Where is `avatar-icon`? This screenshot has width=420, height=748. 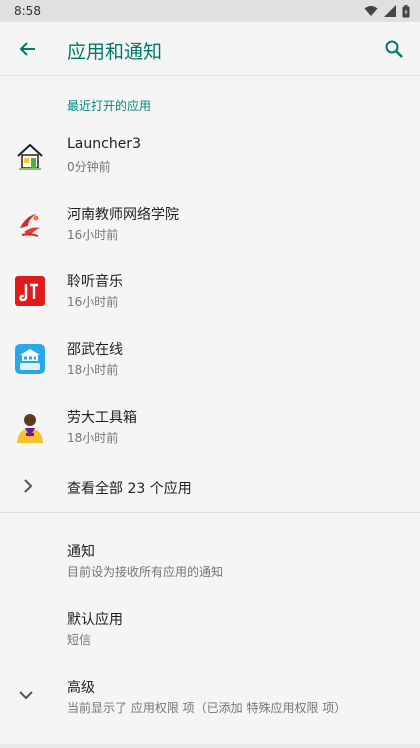 avatar-icon is located at coordinates (30, 428).